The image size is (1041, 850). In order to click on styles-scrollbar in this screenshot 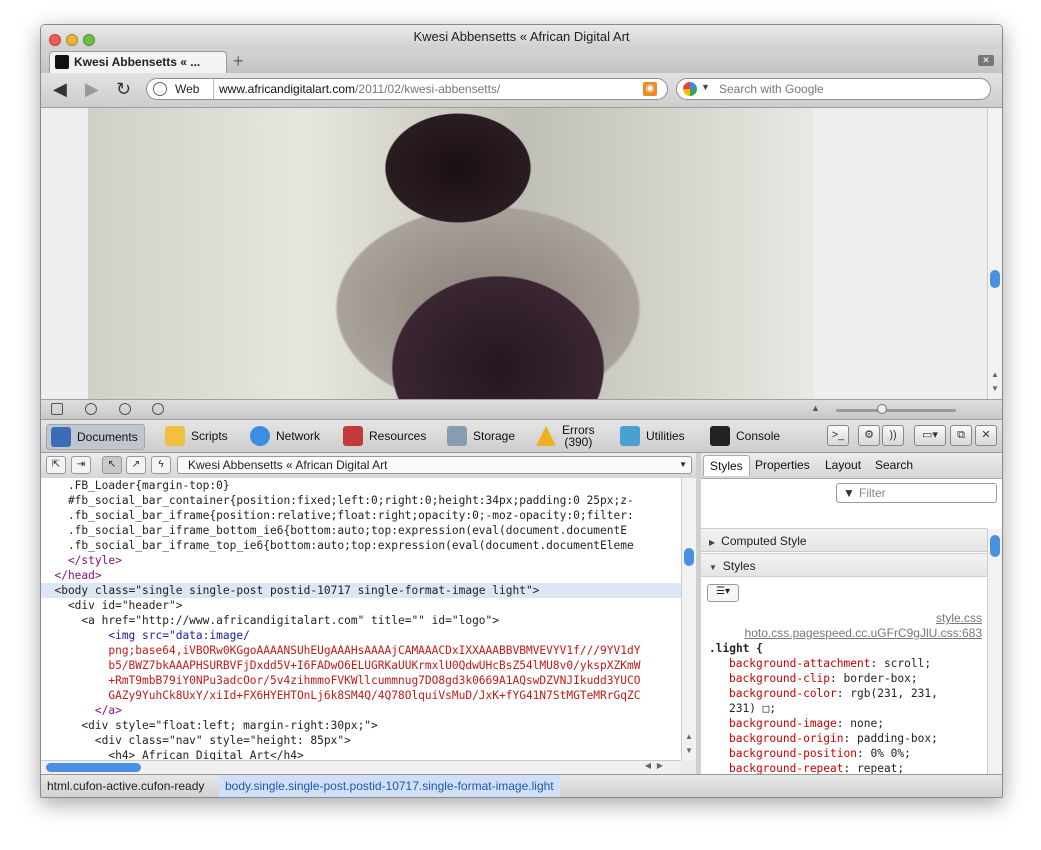, I will do `click(994, 651)`.